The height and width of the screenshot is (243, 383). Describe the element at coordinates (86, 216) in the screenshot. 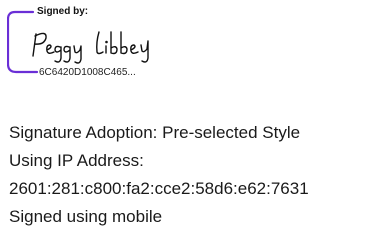

I see `device-text: Signed using mobile` at that location.